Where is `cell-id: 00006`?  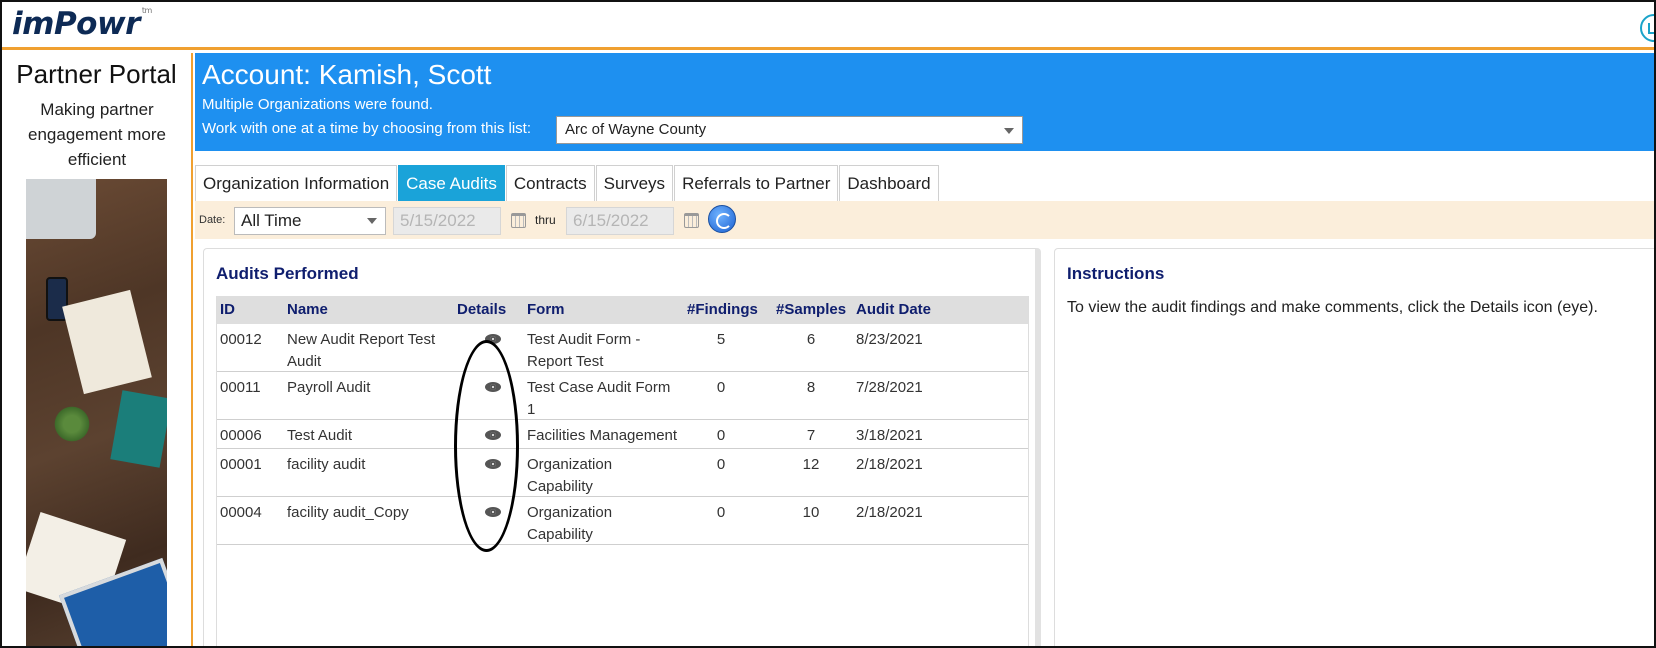
cell-id: 00006 is located at coordinates (241, 435).